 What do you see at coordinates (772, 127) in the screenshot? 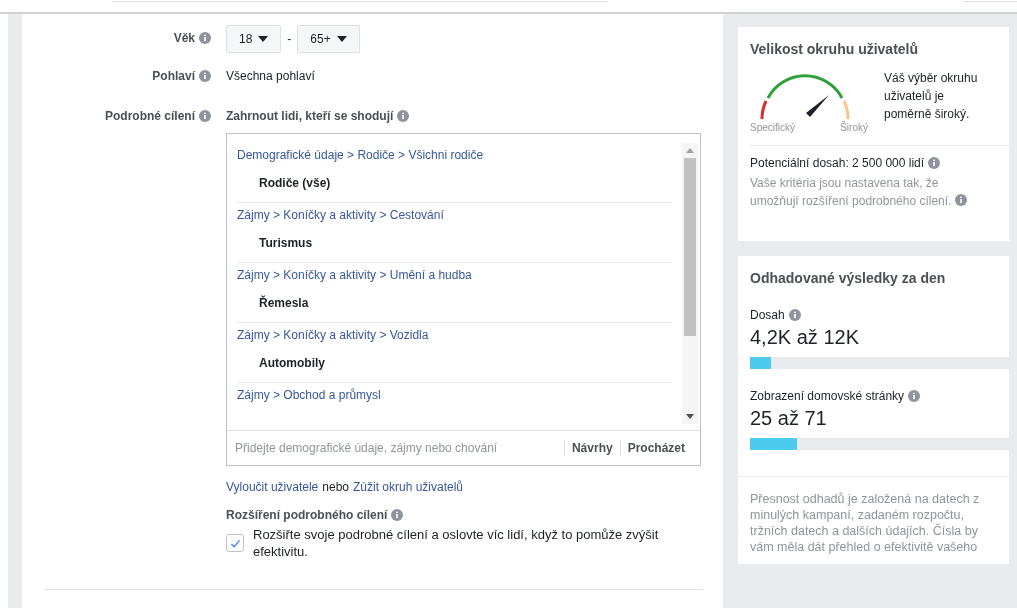
I see `gauge-label: Specifický` at bounding box center [772, 127].